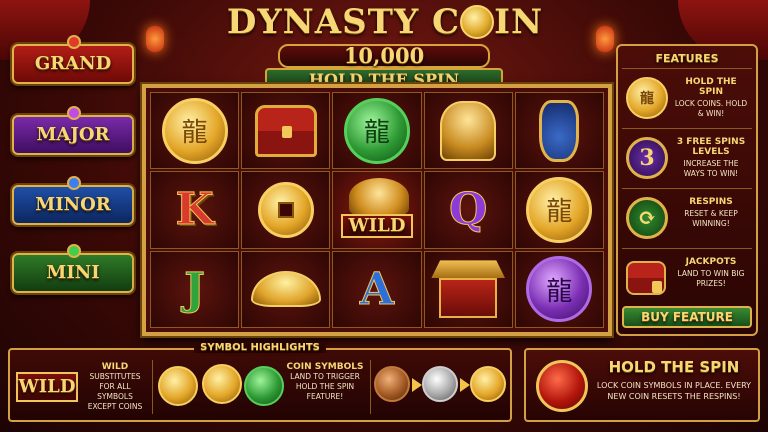  What do you see at coordinates (379, 197) in the screenshot?
I see `dragon-icon` at bounding box center [379, 197].